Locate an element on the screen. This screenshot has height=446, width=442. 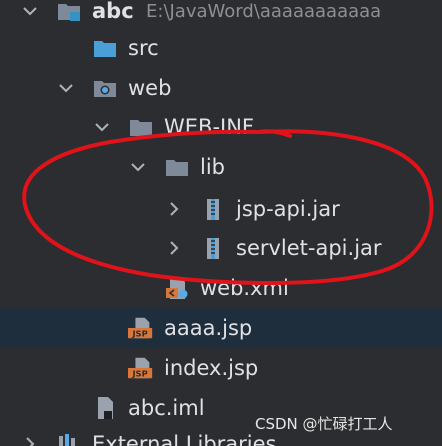
tree-label-servlet-api-jar: servlet-api.jar is located at coordinates (309, 248).